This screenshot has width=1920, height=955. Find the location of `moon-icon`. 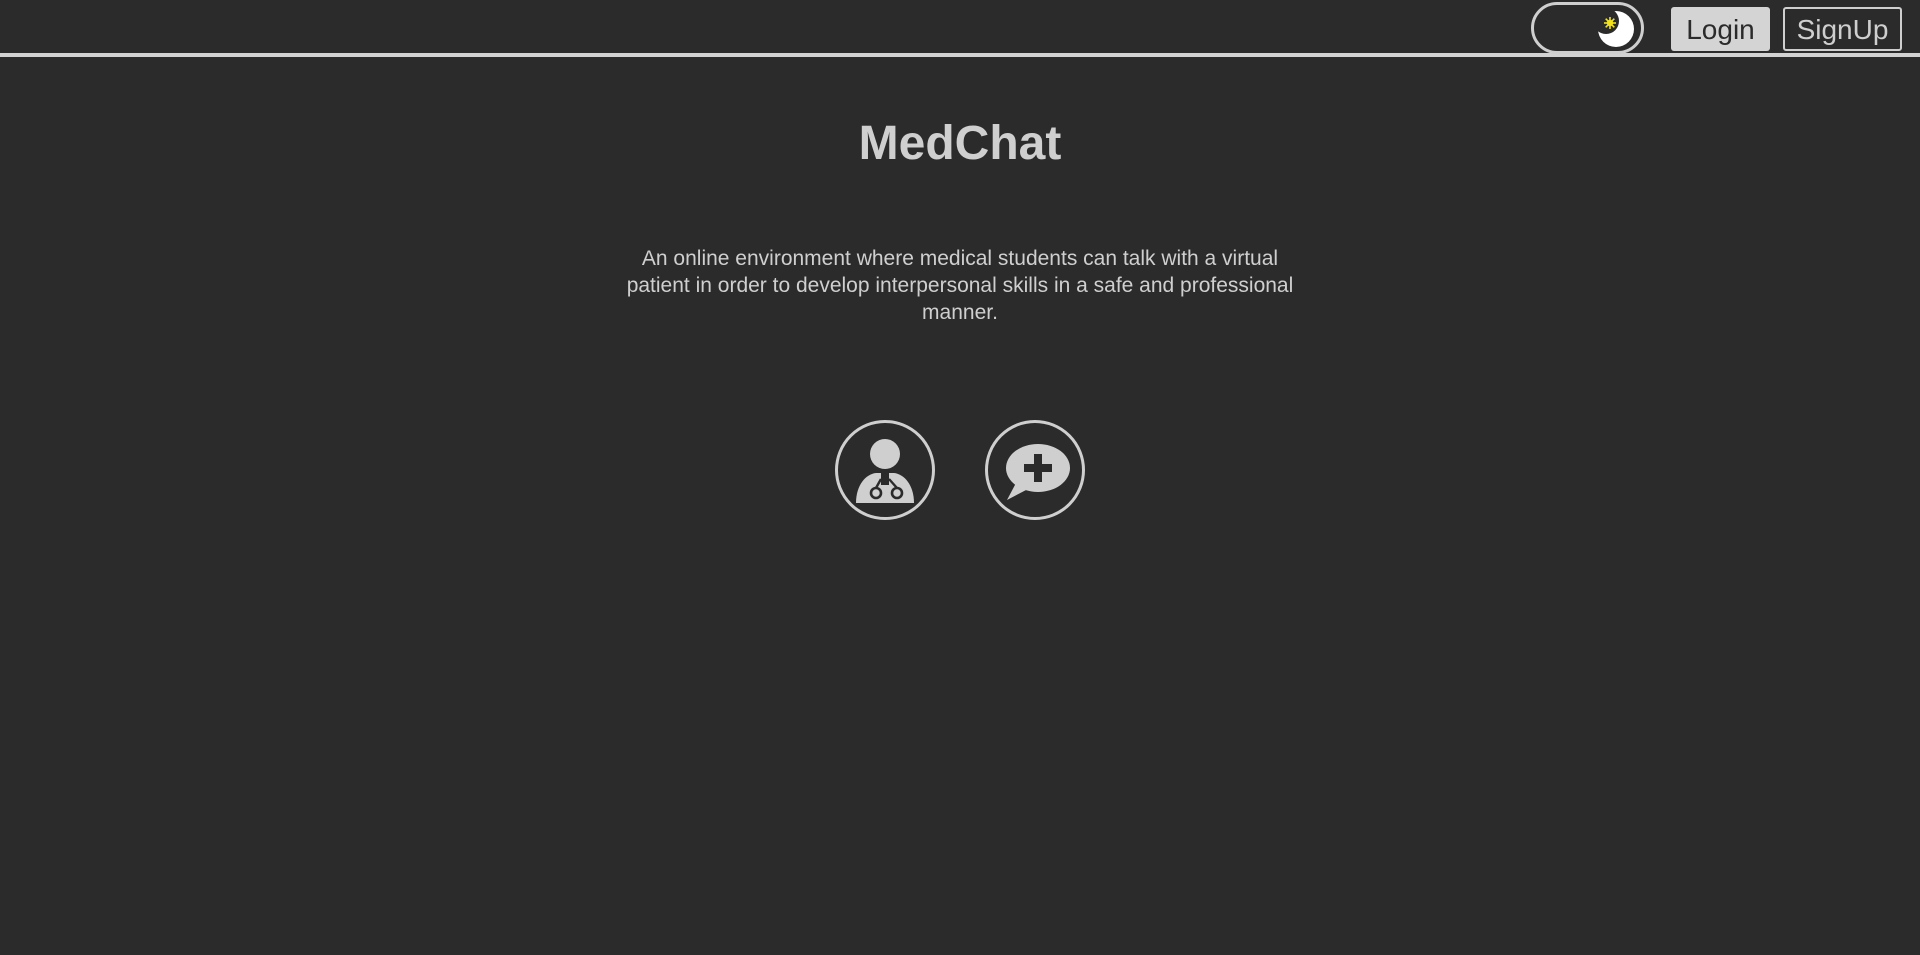

moon-icon is located at coordinates (1616, 29).